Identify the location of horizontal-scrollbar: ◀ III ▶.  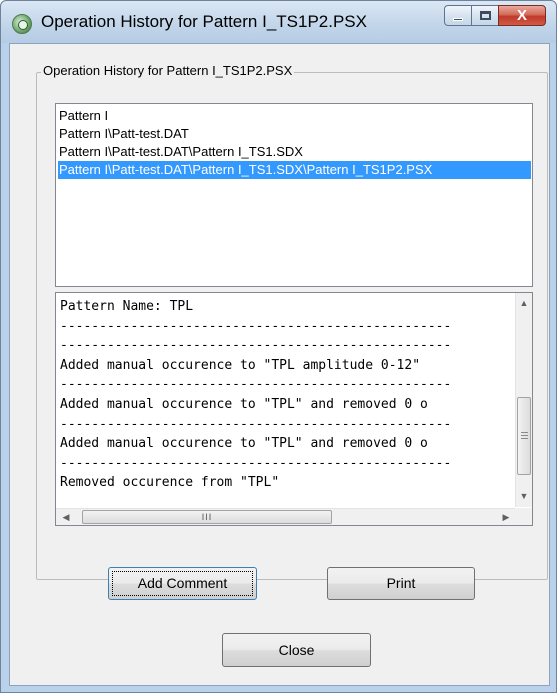
(286, 516).